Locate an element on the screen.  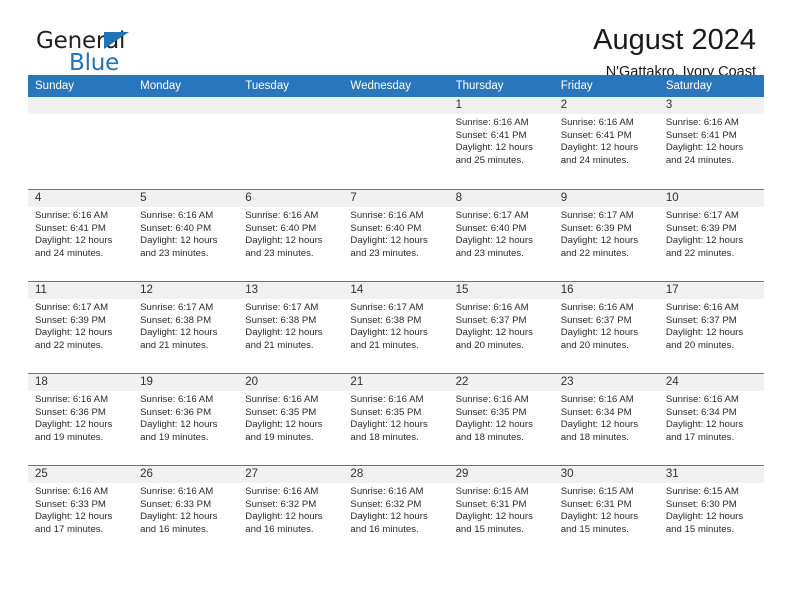
daylight-text-line2: and 25 minutes. is located at coordinates (489, 160).